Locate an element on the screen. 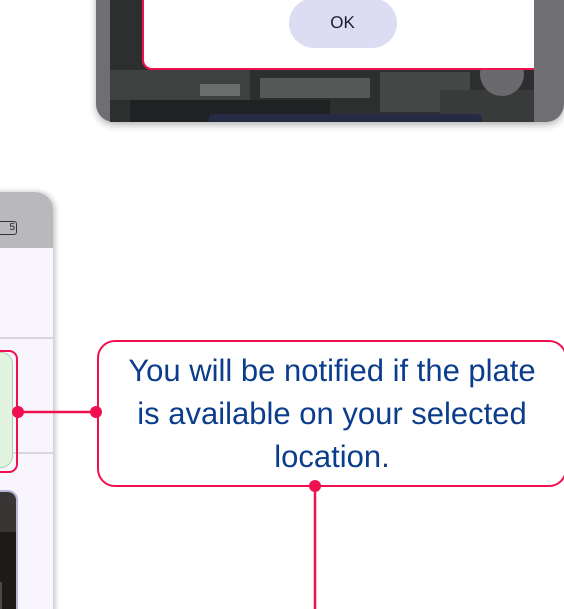 The width and height of the screenshot is (564, 609). ok-button: OK is located at coordinates (342, 24).